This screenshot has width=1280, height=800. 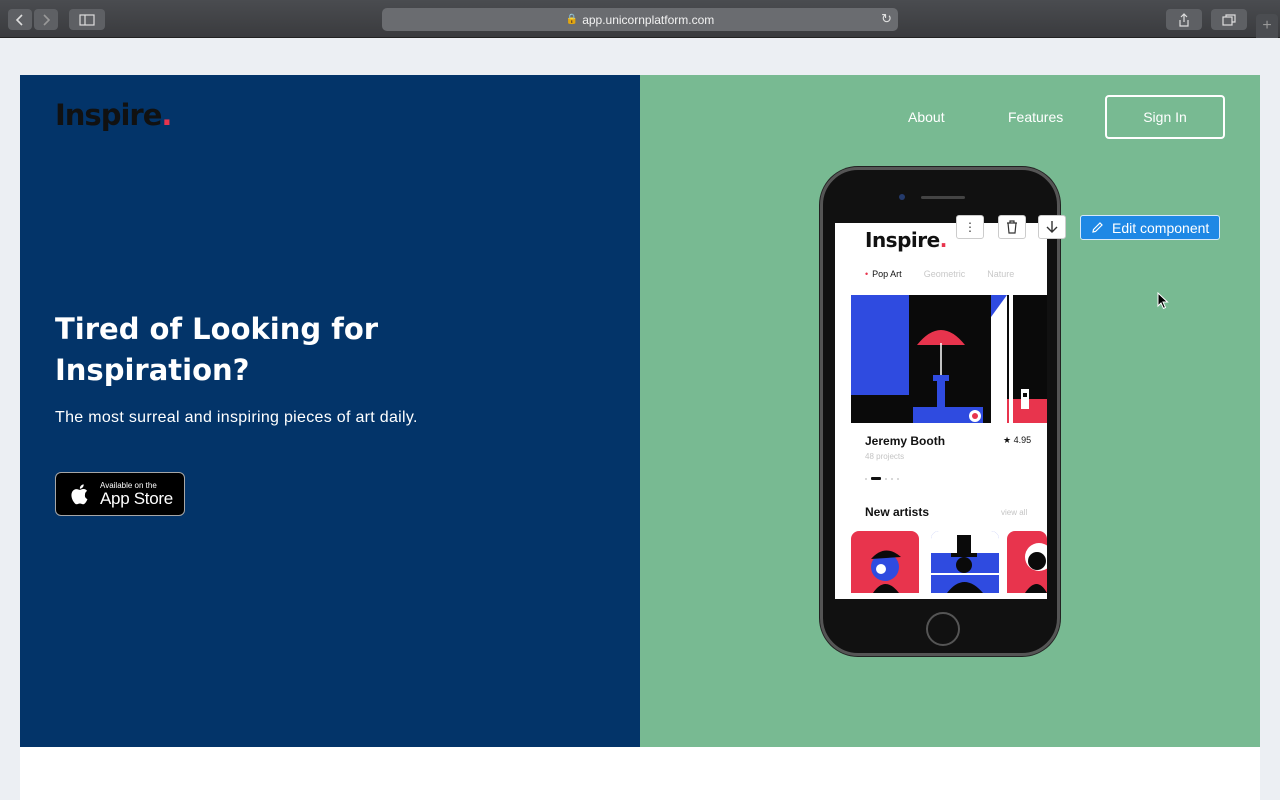 What do you see at coordinates (883, 274) in the screenshot?
I see `phone-tab-pop-art: Pop Art` at bounding box center [883, 274].